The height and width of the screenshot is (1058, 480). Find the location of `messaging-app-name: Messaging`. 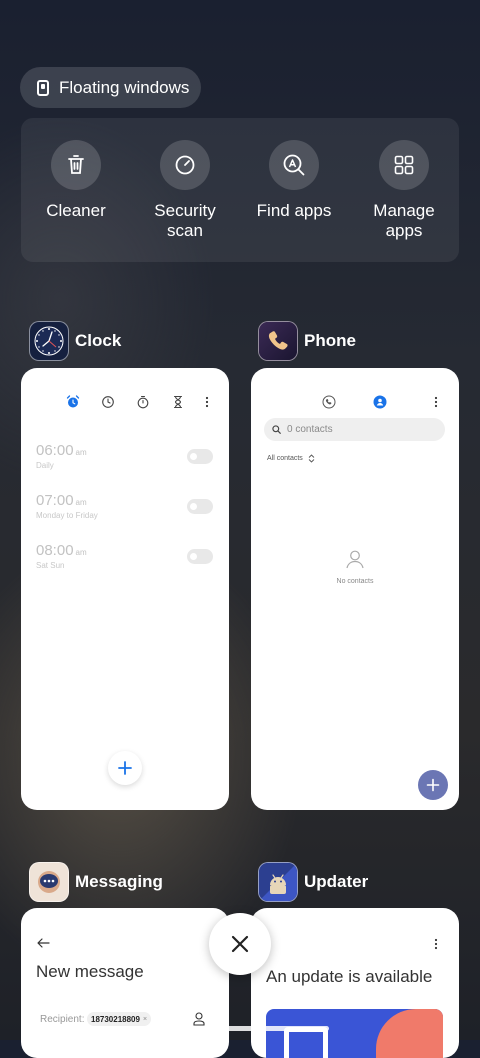

messaging-app-name: Messaging is located at coordinates (119, 881).